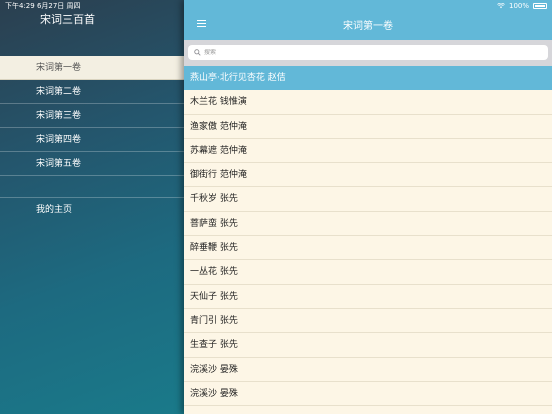 The height and width of the screenshot is (414, 552). I want to click on search-bar, so click(368, 53).